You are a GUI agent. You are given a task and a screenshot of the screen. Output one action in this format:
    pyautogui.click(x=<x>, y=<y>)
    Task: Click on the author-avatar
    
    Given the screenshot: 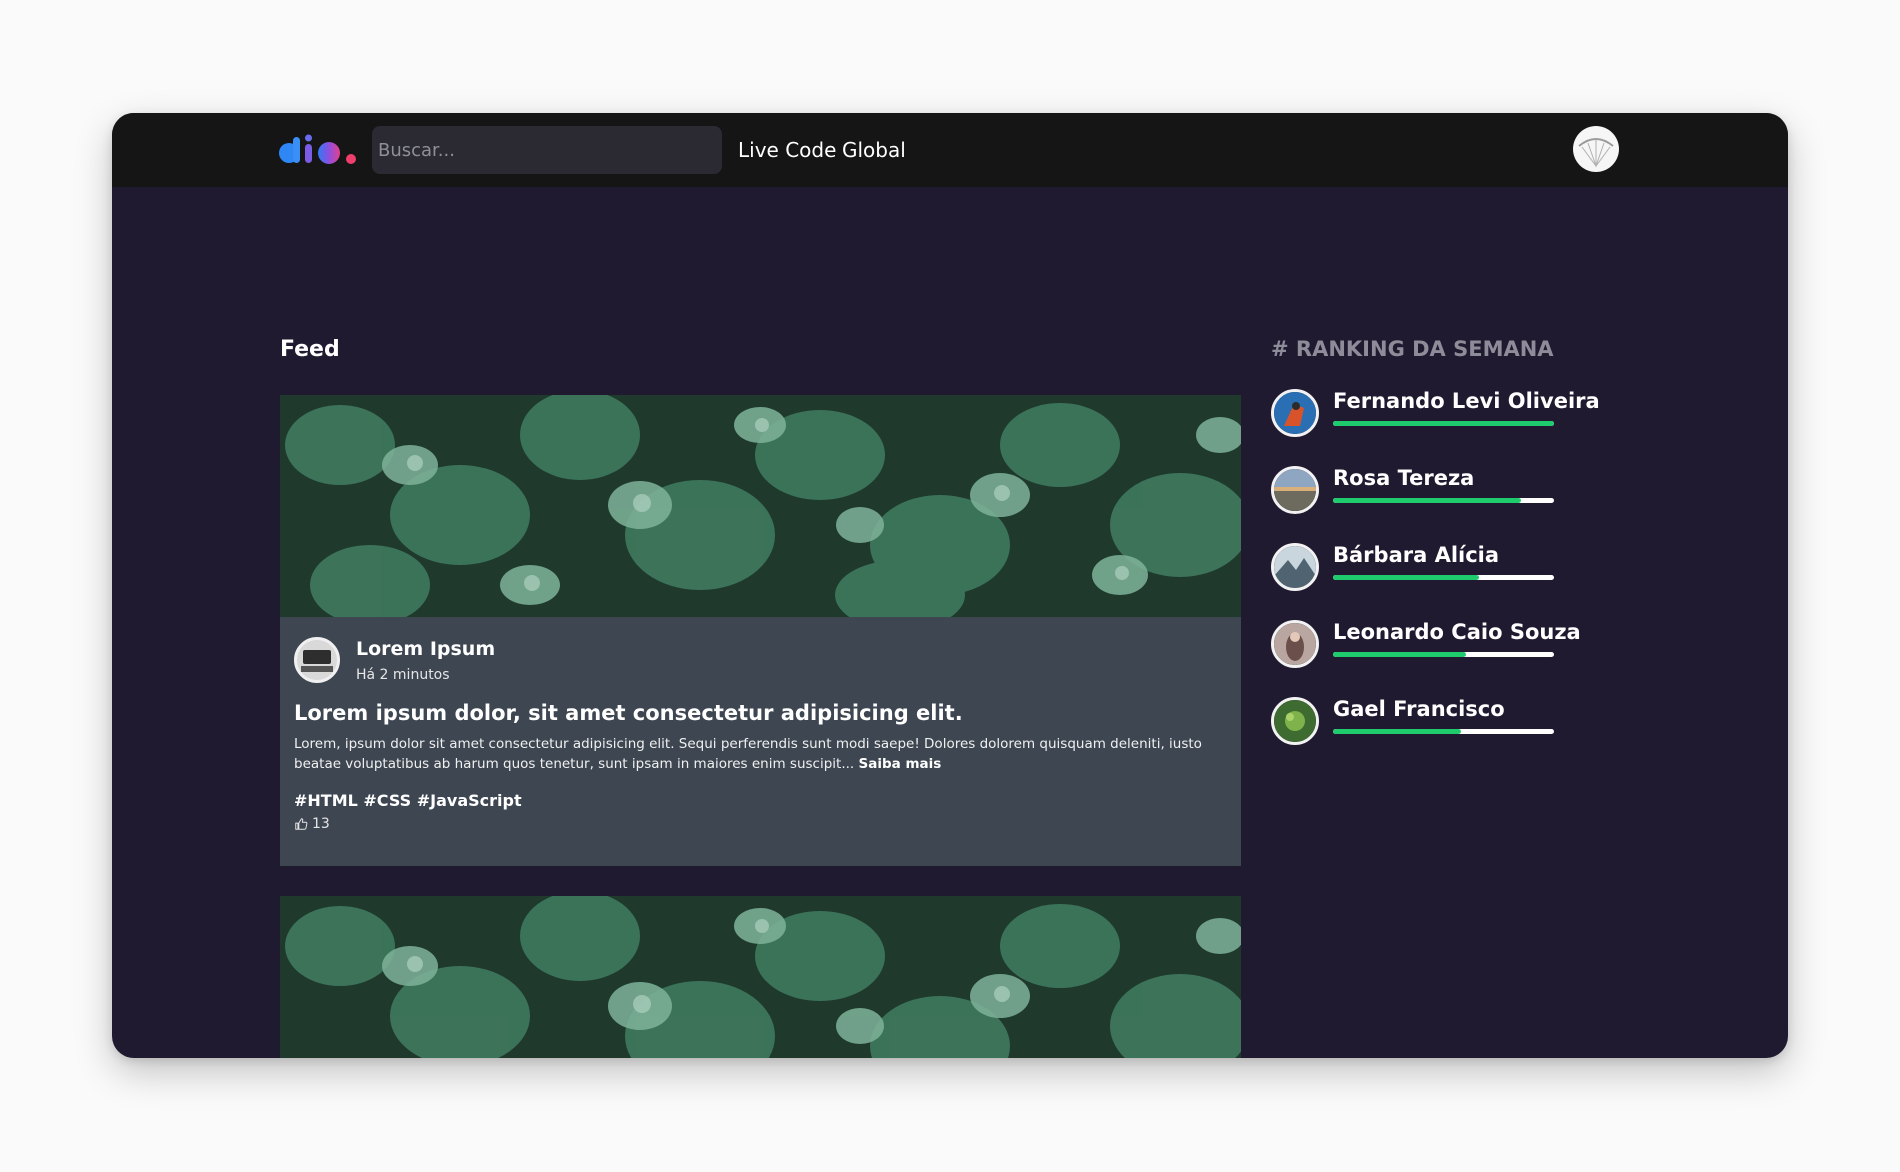 What is the action you would take?
    pyautogui.click(x=317, y=660)
    